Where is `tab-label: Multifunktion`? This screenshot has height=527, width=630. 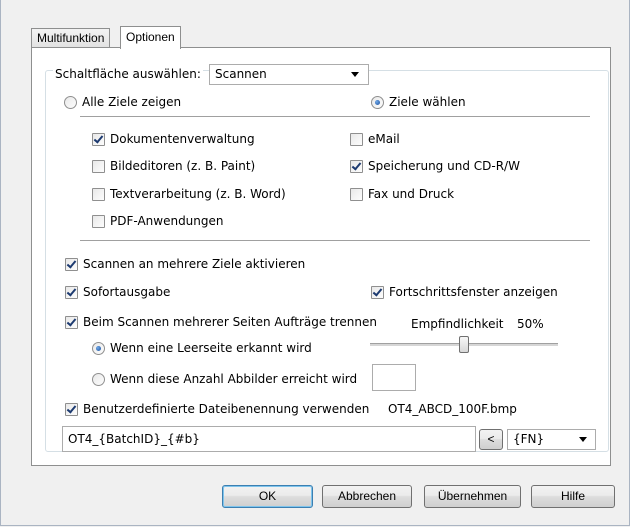 tab-label: Multifunktion is located at coordinates (71, 38).